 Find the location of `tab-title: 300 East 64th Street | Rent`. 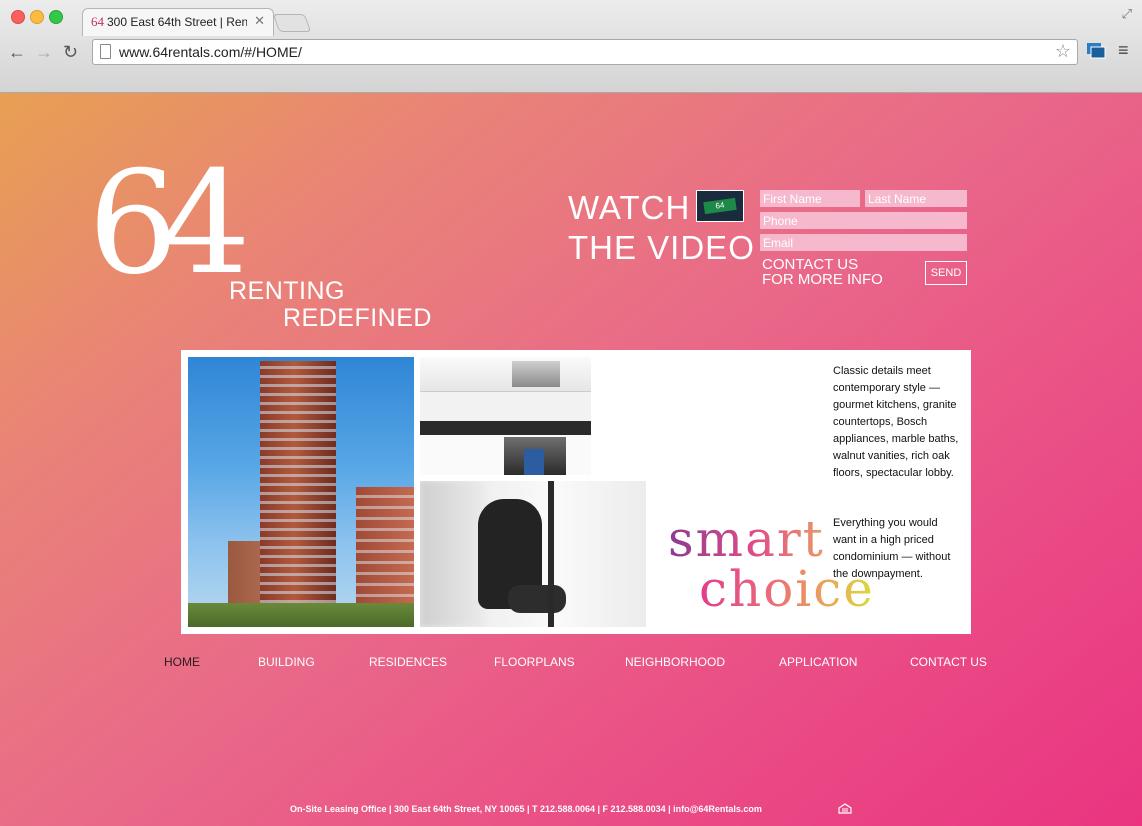

tab-title: 300 East 64th Street | Rent is located at coordinates (177, 22).